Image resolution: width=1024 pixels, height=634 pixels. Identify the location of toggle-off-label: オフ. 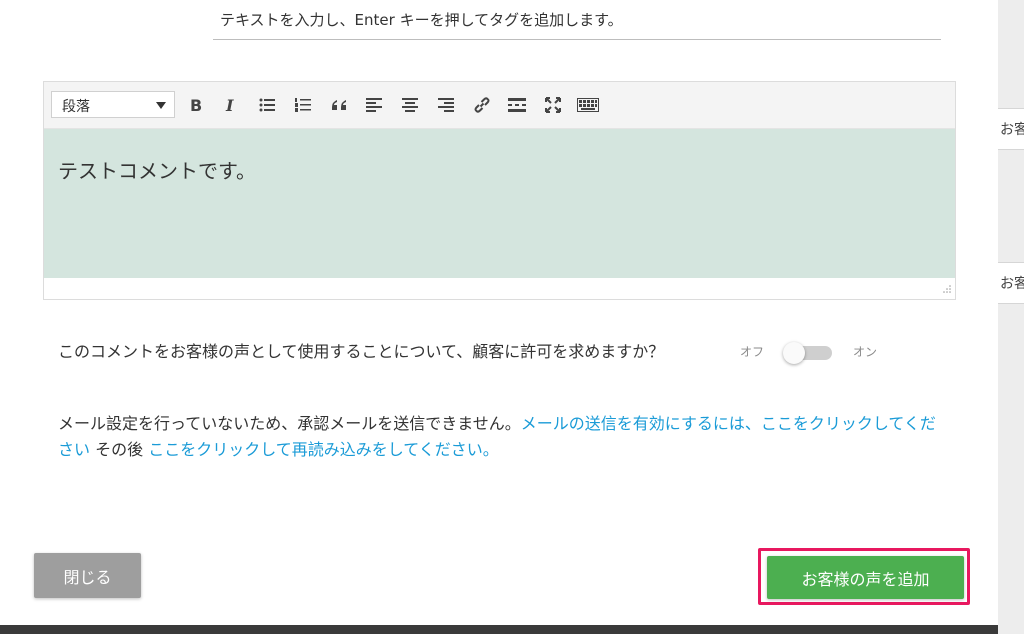
(752, 352).